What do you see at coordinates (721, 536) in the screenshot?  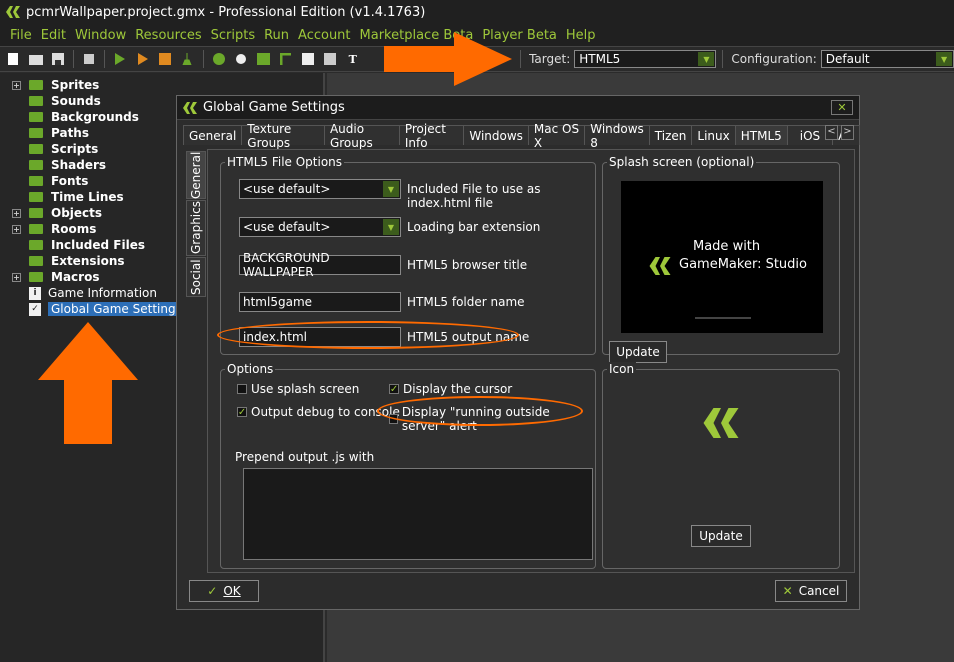 I see `icon-update-button: Update` at bounding box center [721, 536].